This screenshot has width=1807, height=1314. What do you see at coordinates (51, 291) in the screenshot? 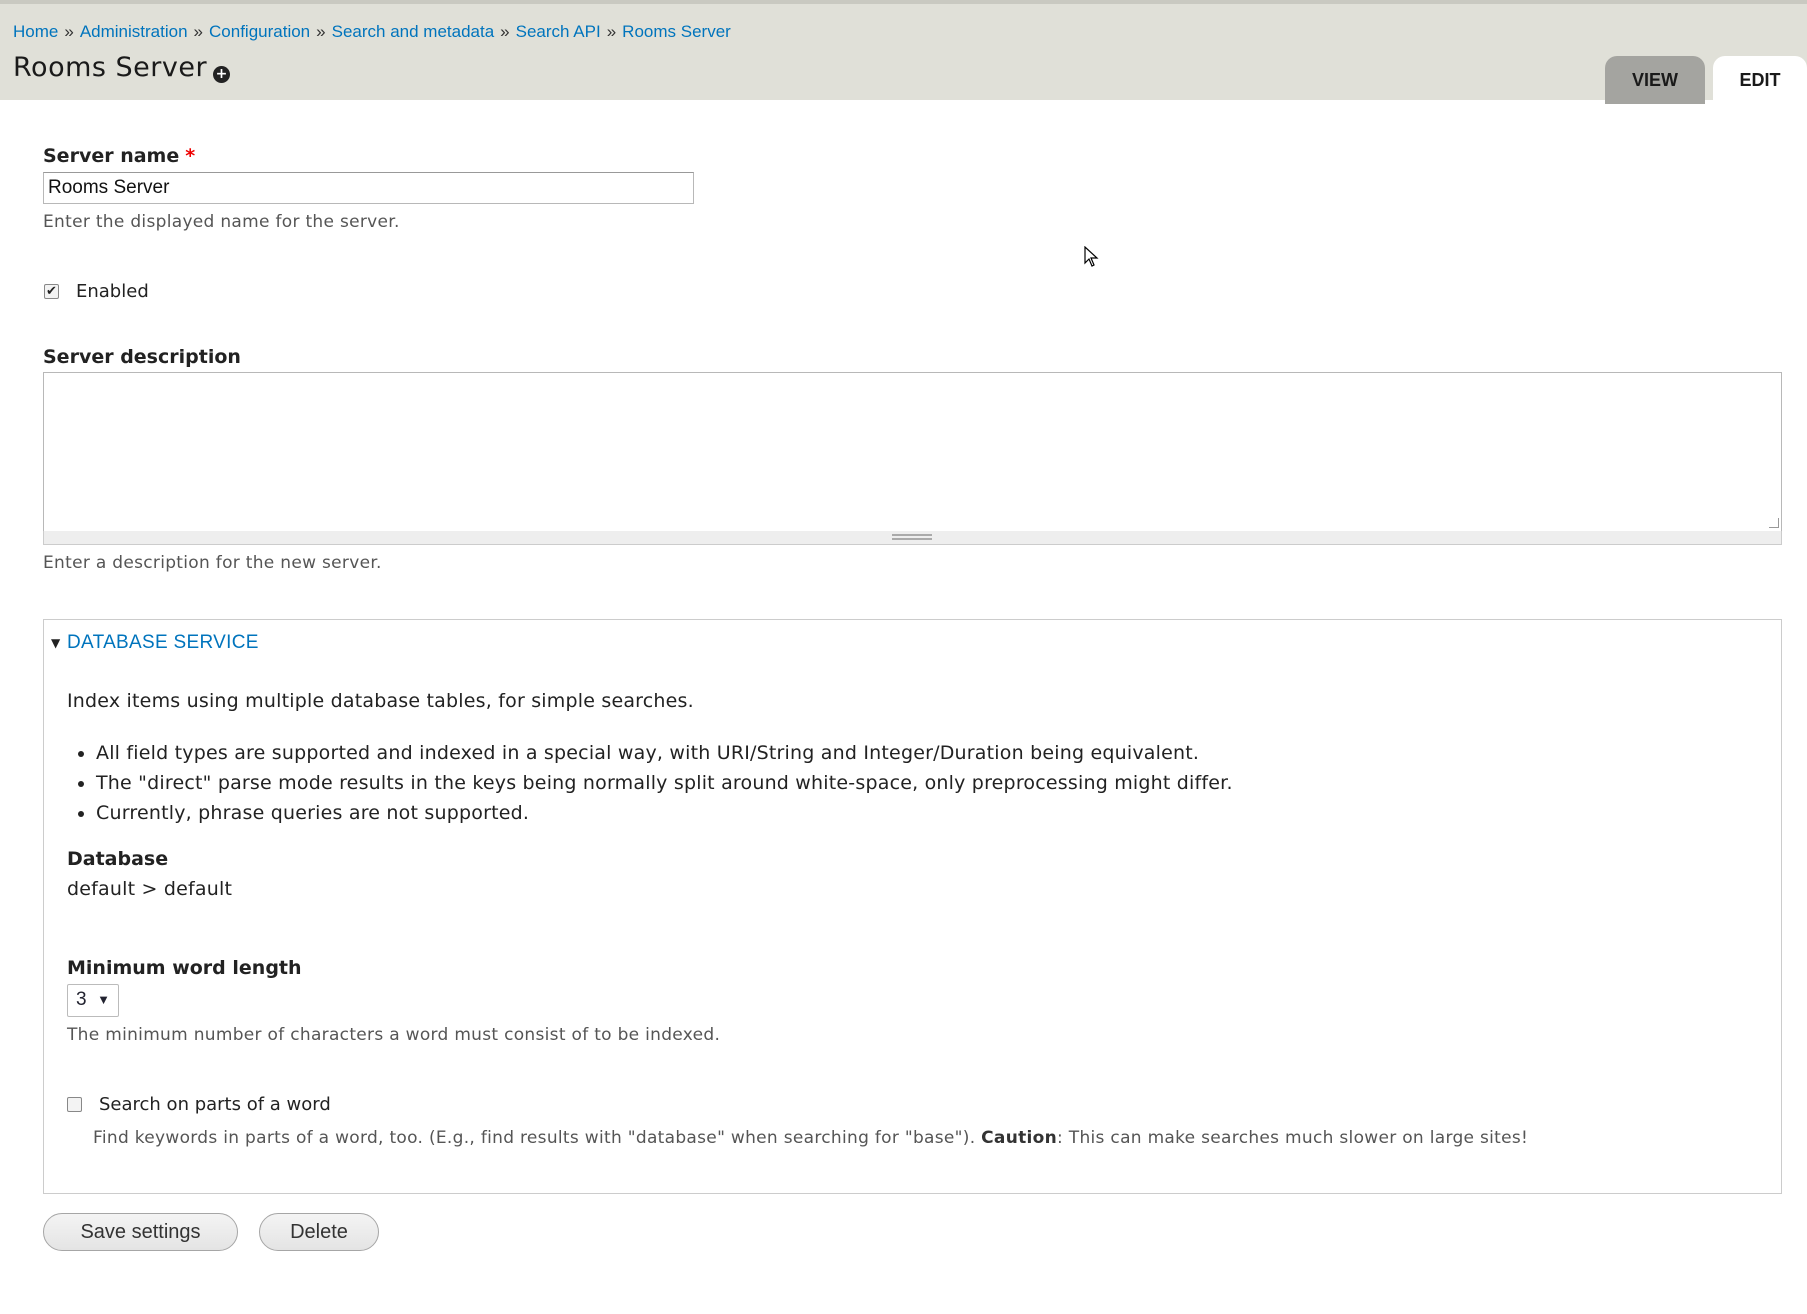
I see `enabled-checkbox: ✔` at bounding box center [51, 291].